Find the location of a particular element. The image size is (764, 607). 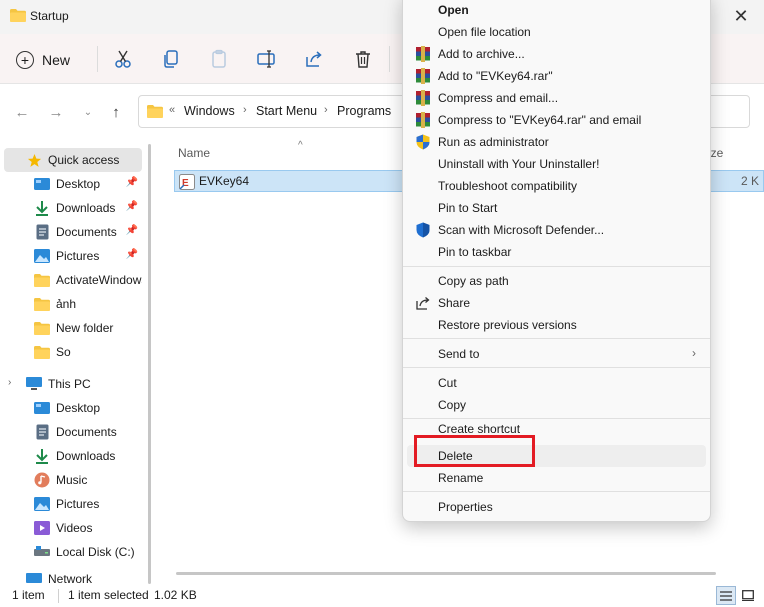

menu-label: Open file location is located at coordinates (484, 32).